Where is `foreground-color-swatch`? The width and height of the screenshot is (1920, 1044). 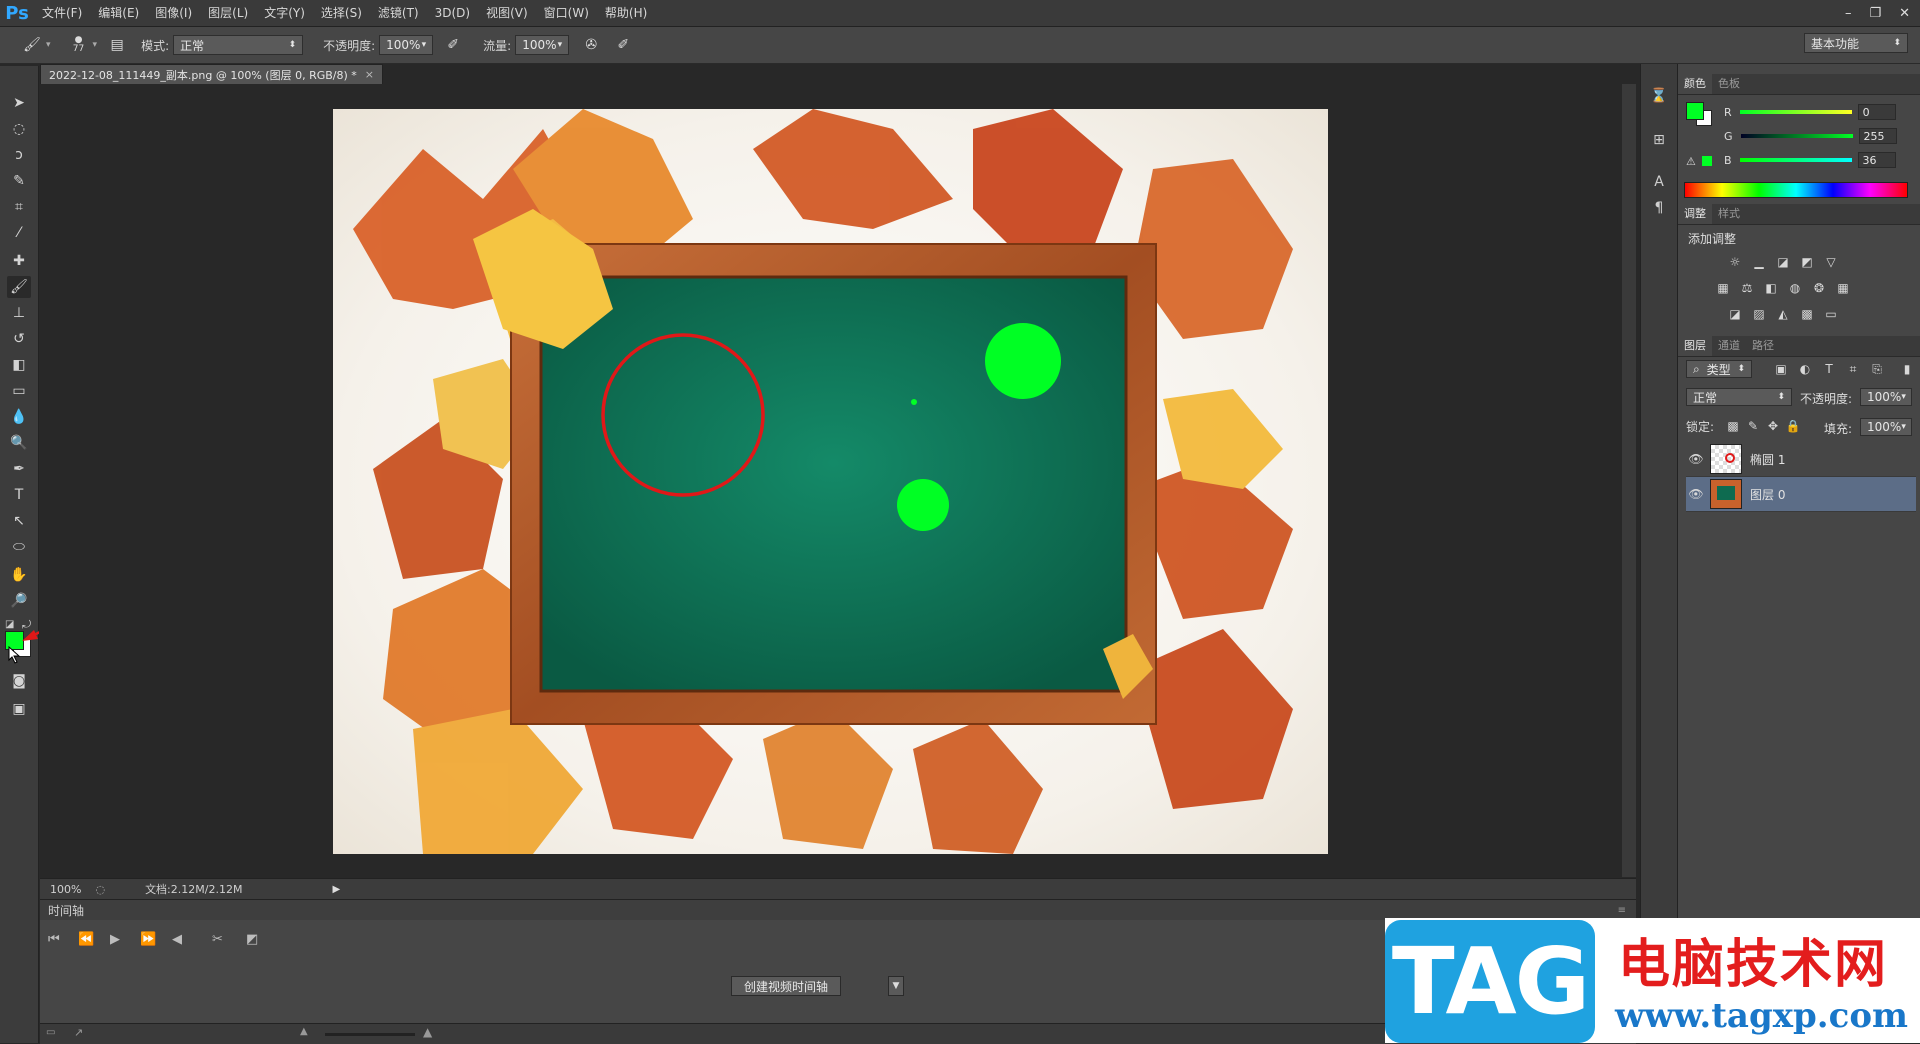
foreground-color-swatch is located at coordinates (1695, 111).